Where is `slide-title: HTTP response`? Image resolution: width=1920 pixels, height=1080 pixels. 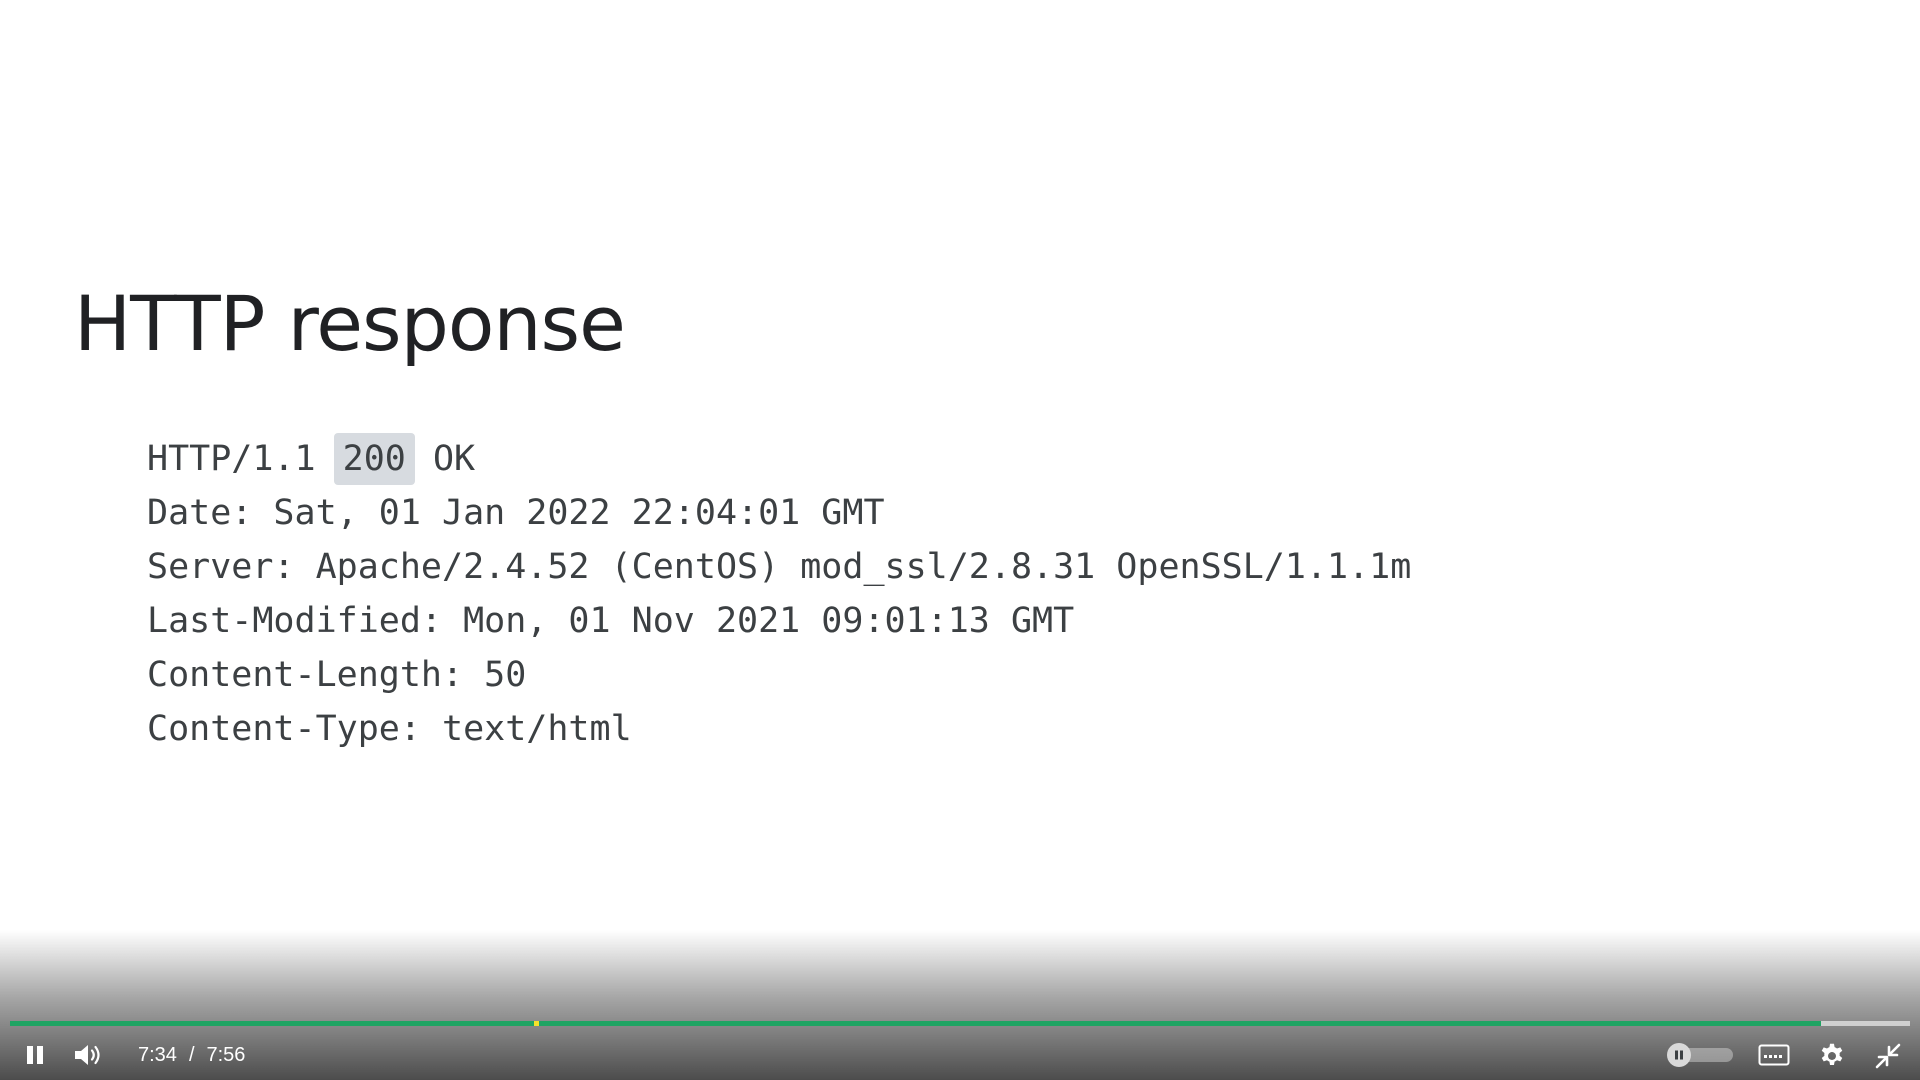 slide-title: HTTP response is located at coordinates (350, 323).